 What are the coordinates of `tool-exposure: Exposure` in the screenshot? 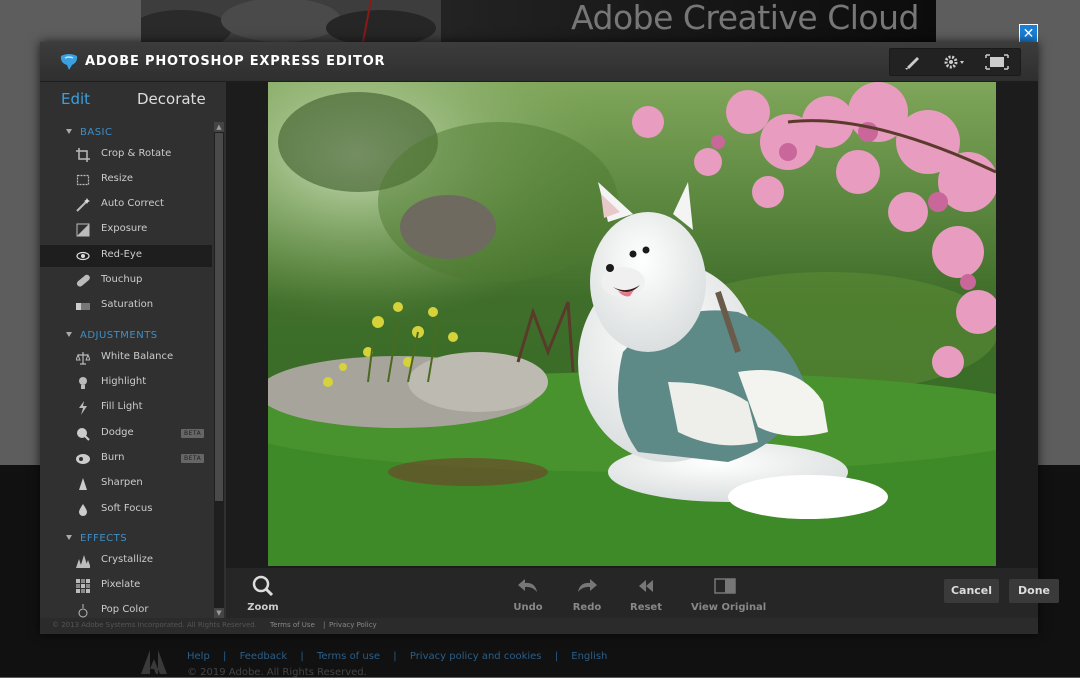 It's located at (126, 230).